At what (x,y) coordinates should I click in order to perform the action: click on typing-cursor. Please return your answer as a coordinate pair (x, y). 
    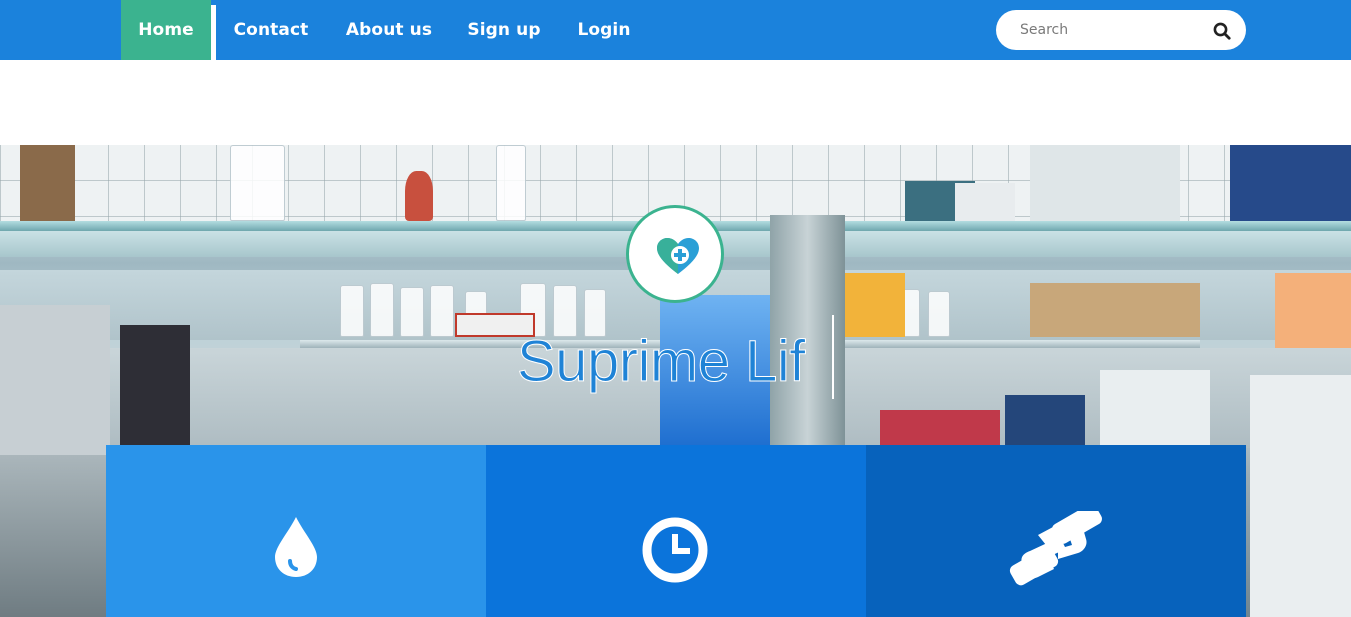
    Looking at the image, I should click on (833, 357).